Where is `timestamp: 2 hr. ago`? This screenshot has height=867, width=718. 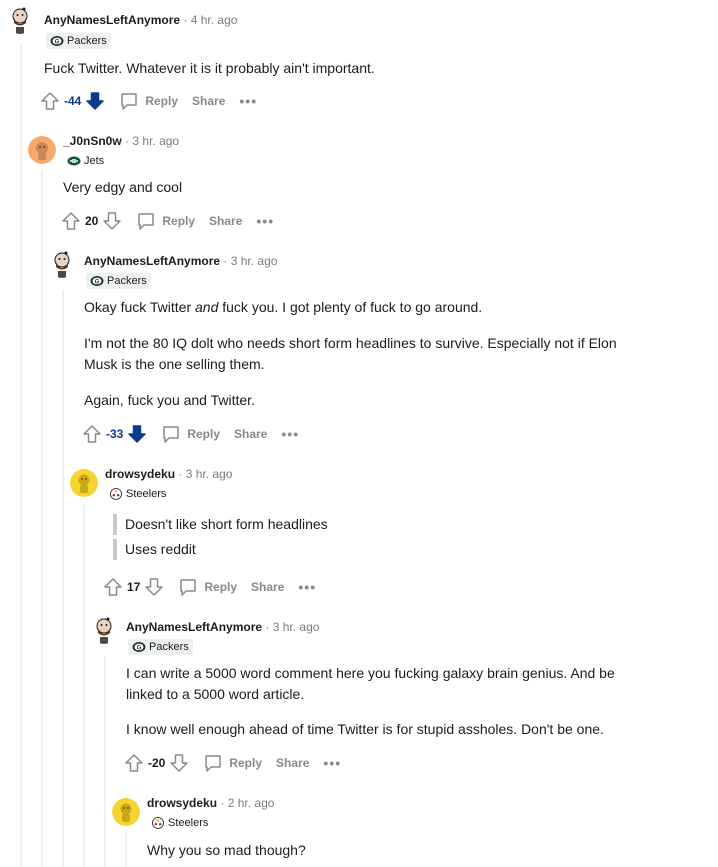 timestamp: 2 hr. ago is located at coordinates (251, 803).